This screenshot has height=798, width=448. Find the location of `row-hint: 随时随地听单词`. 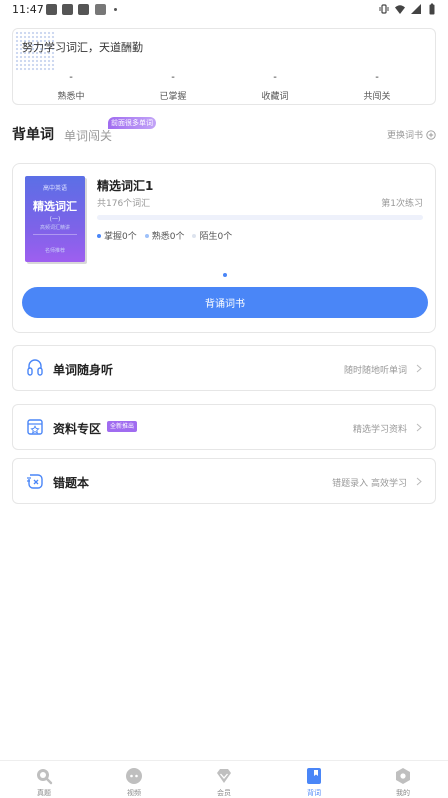

row-hint: 随时随地听单词 is located at coordinates (375, 371).